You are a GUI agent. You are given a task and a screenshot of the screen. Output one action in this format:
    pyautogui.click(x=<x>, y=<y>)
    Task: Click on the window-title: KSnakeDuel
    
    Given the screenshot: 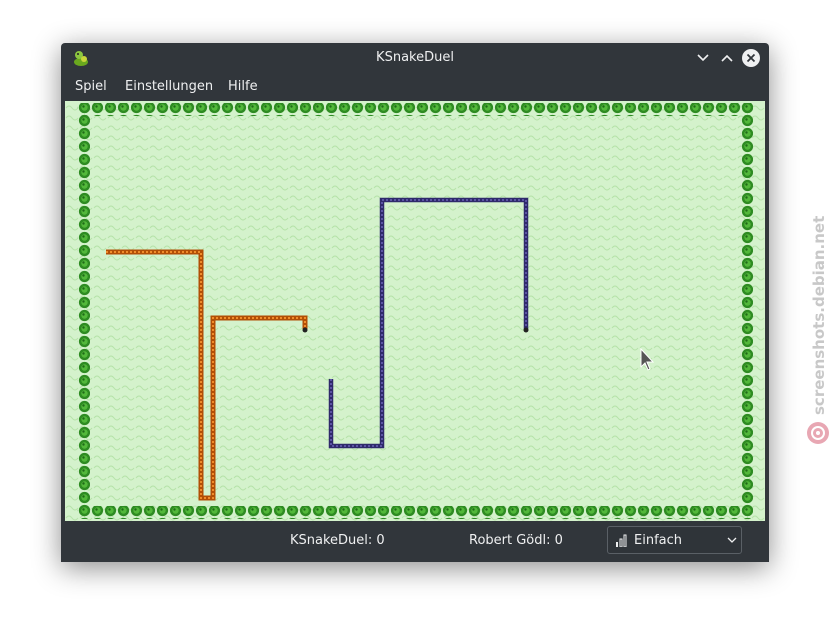 What is the action you would take?
    pyautogui.click(x=415, y=57)
    